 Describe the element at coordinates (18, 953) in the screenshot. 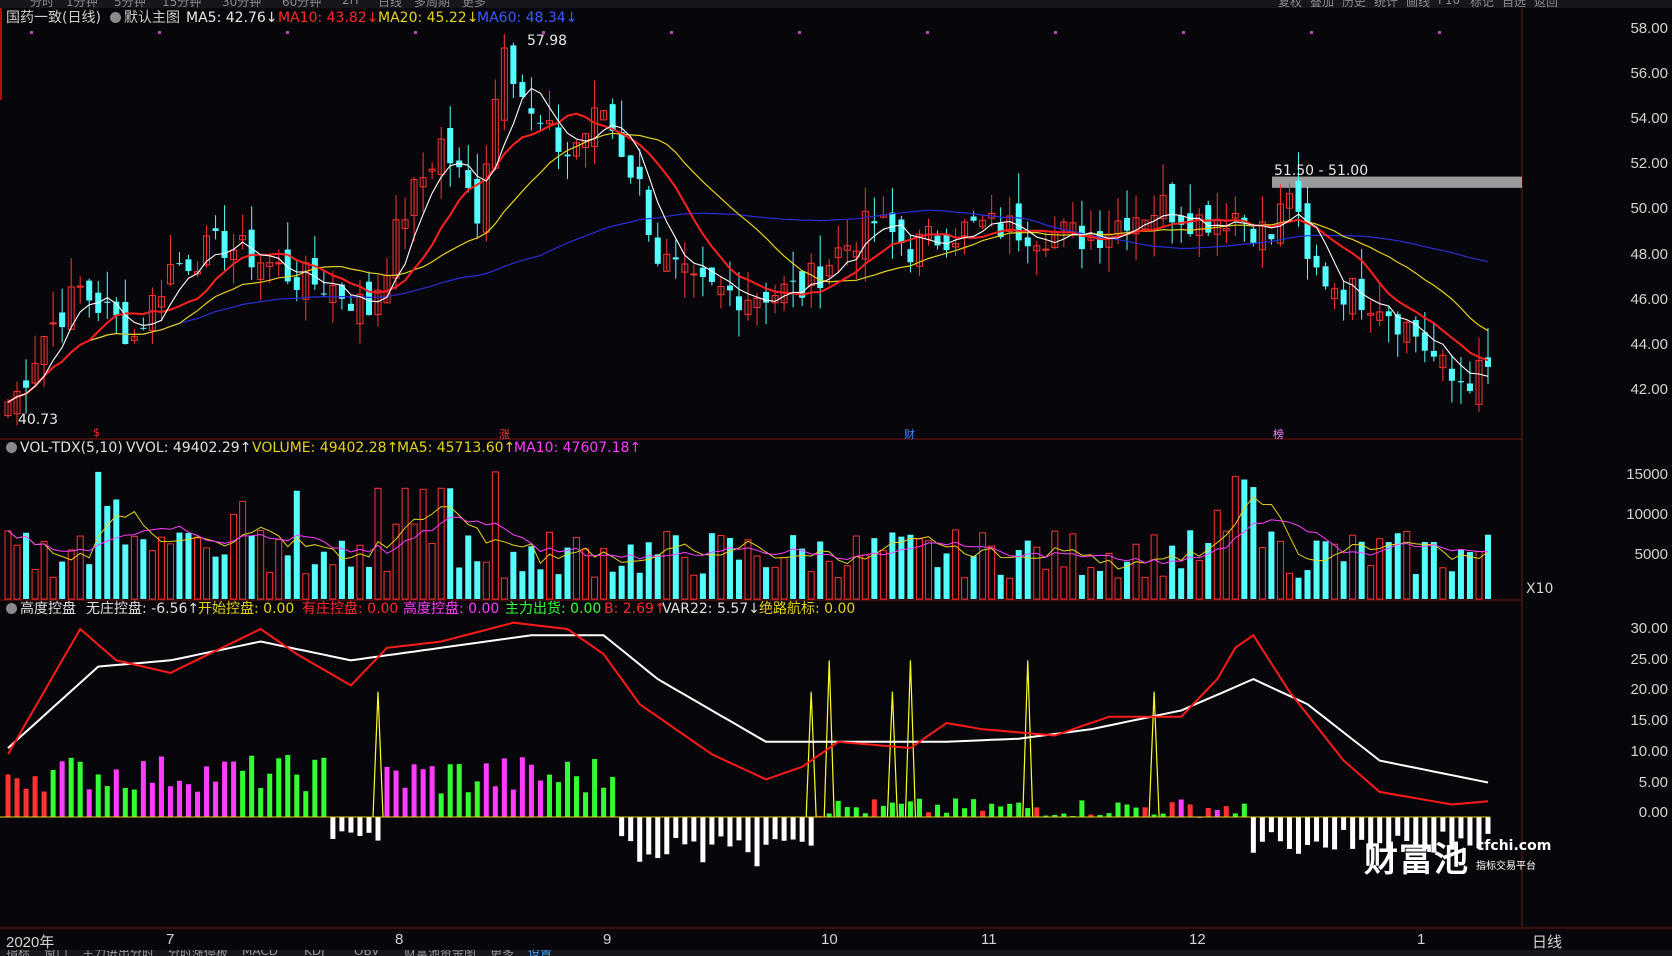

I see `bottom-tab-0: 指标` at that location.